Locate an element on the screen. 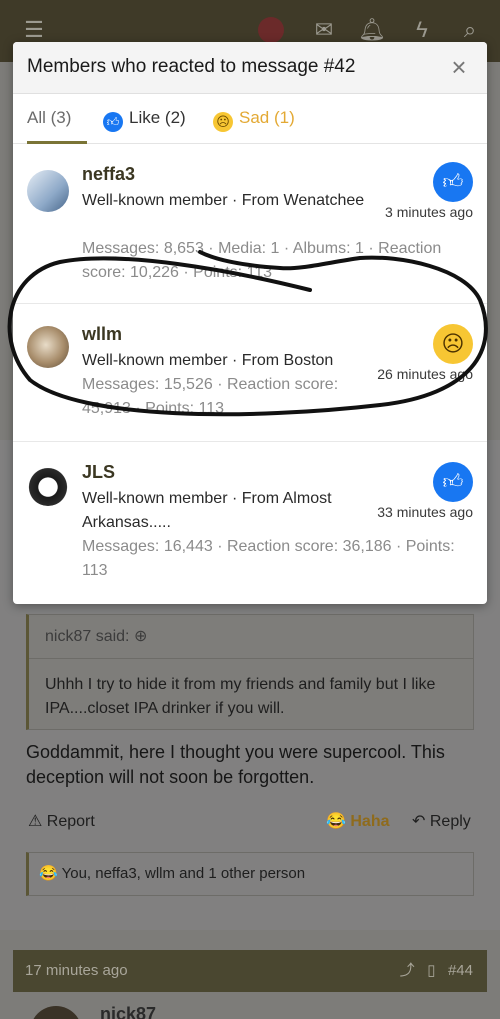  close-button: × is located at coordinates (459, 67).